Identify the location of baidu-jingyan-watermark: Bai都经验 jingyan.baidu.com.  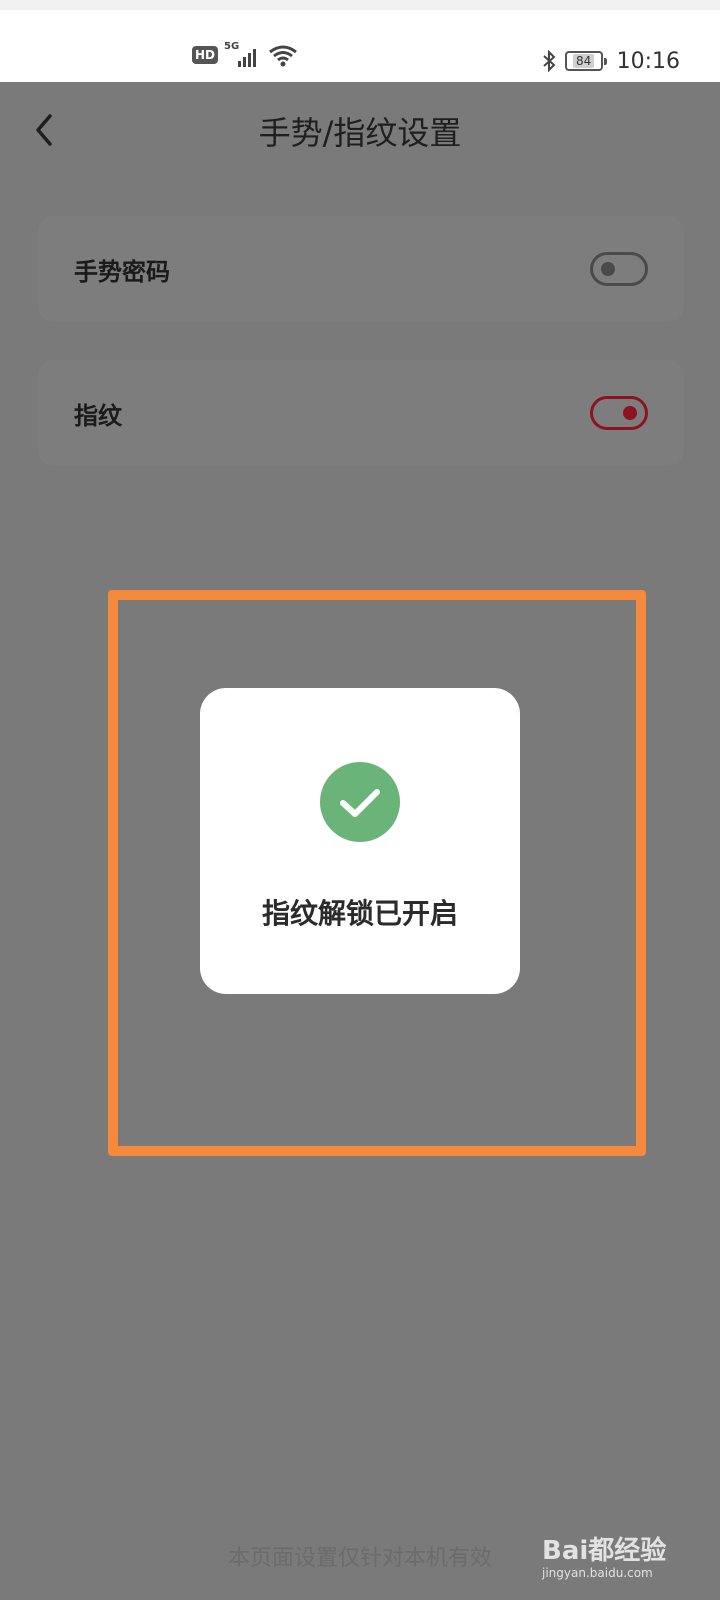
(612, 1559).